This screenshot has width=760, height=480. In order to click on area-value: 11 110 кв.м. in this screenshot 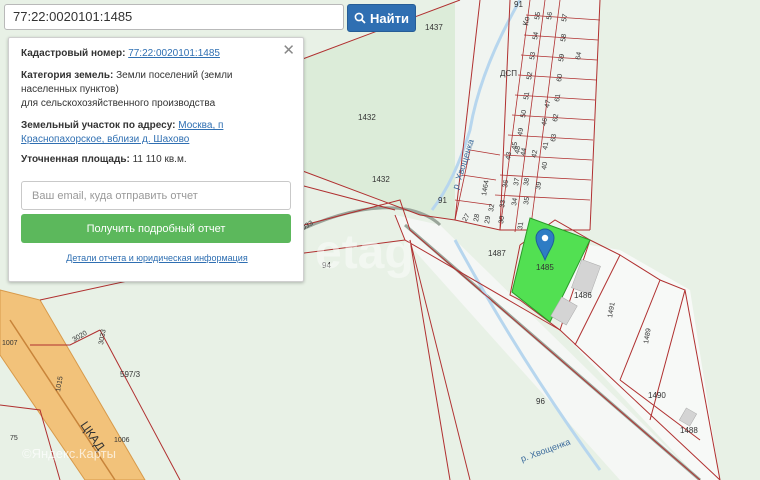, I will do `click(159, 159)`.